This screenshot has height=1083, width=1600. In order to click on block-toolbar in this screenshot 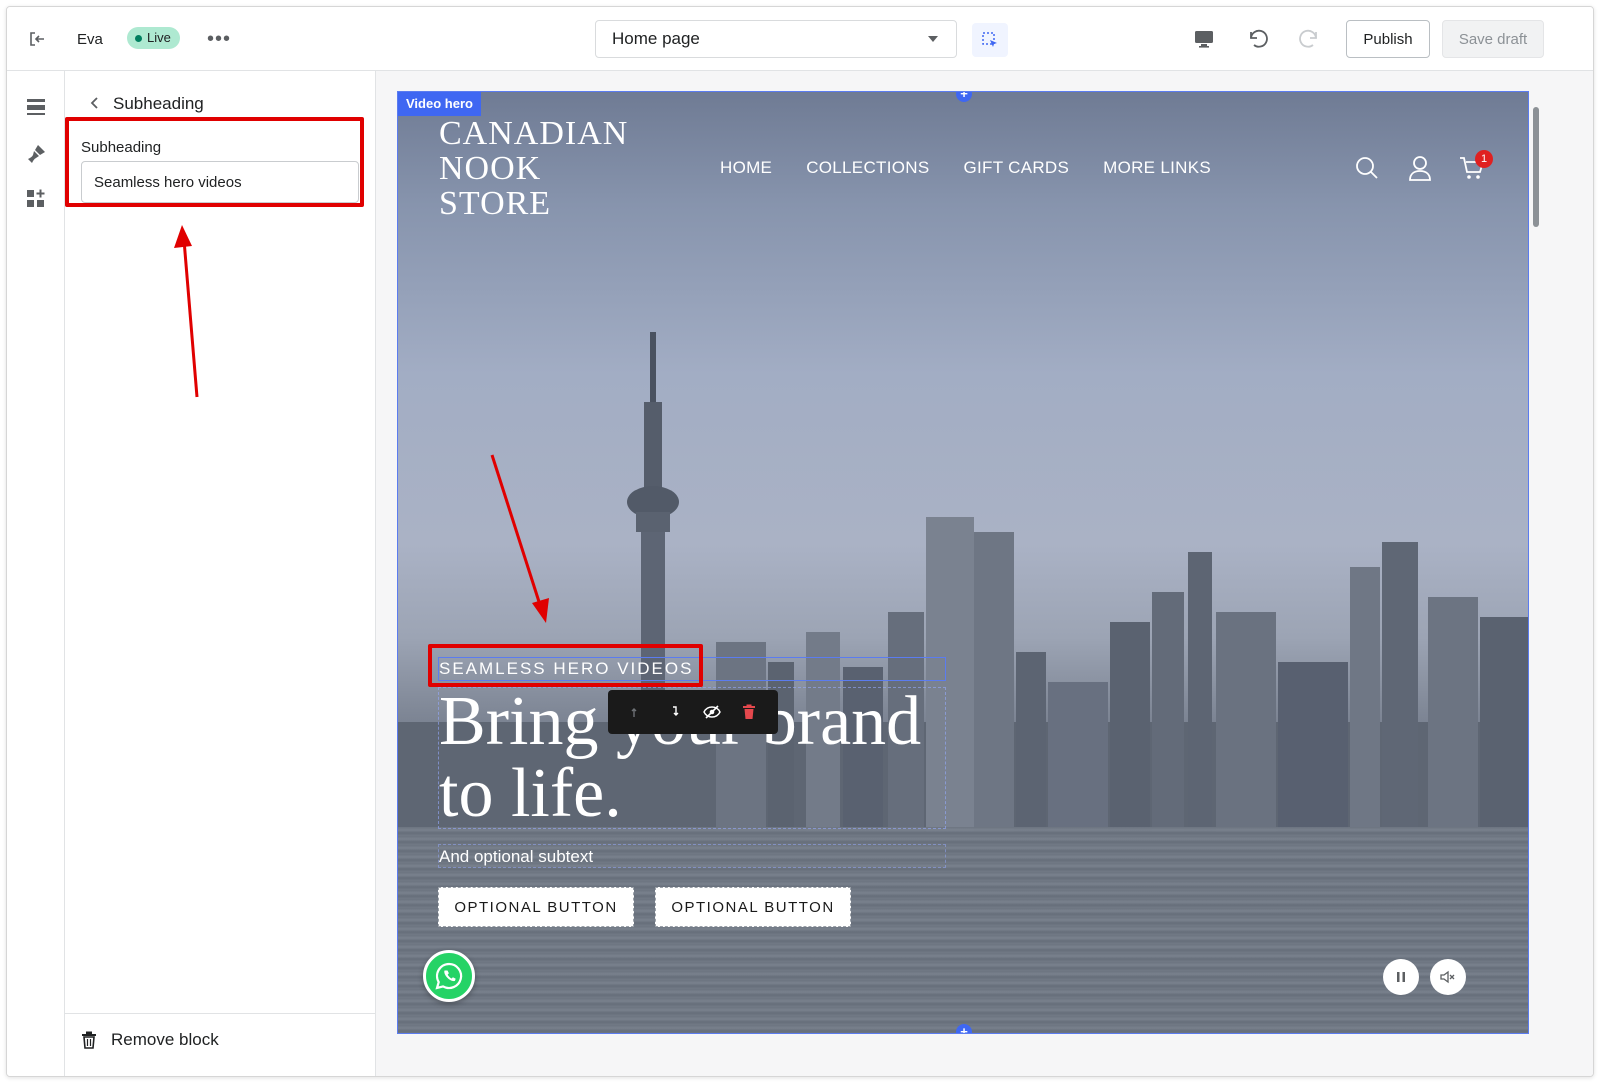, I will do `click(693, 712)`.